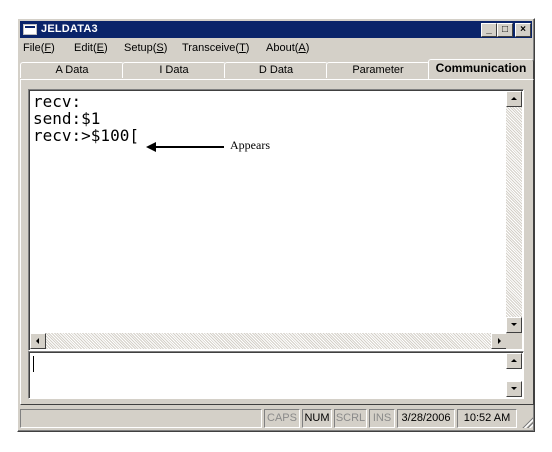 This screenshot has height=452, width=552. Describe the element at coordinates (378, 70) in the screenshot. I see `tab-parameter: Parameter` at that location.